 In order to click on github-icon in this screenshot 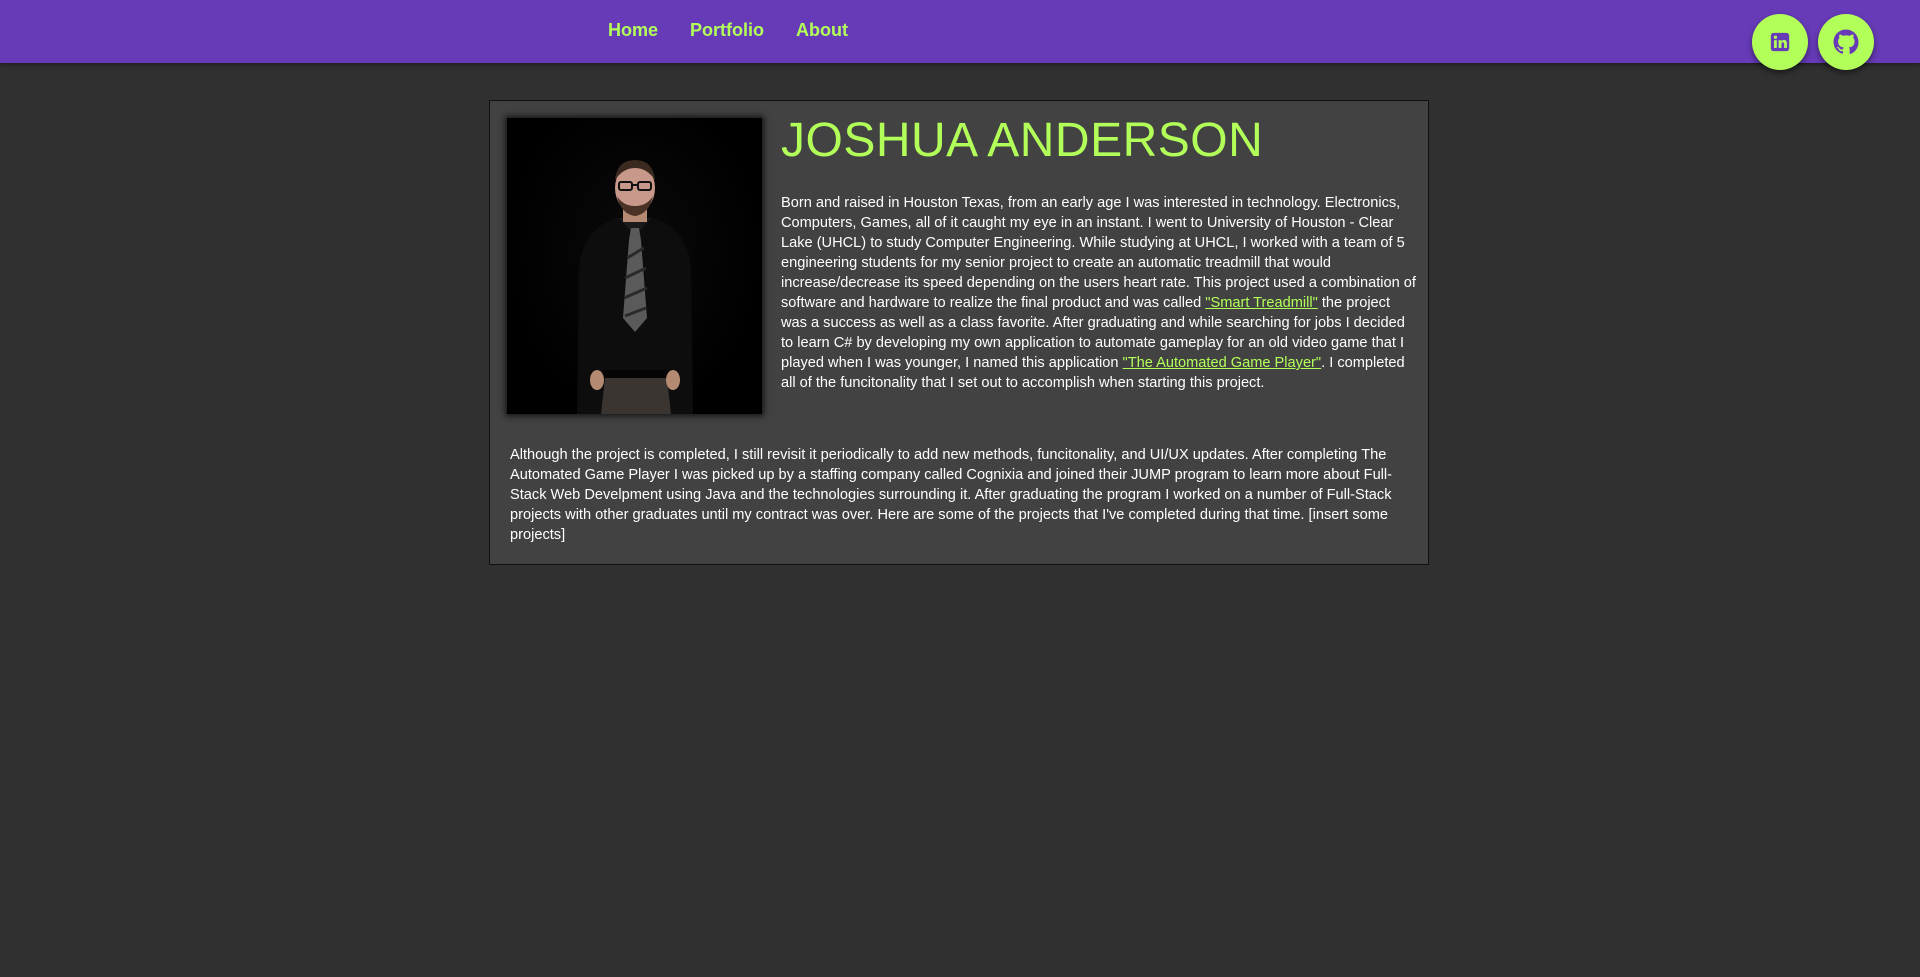, I will do `click(1846, 42)`.